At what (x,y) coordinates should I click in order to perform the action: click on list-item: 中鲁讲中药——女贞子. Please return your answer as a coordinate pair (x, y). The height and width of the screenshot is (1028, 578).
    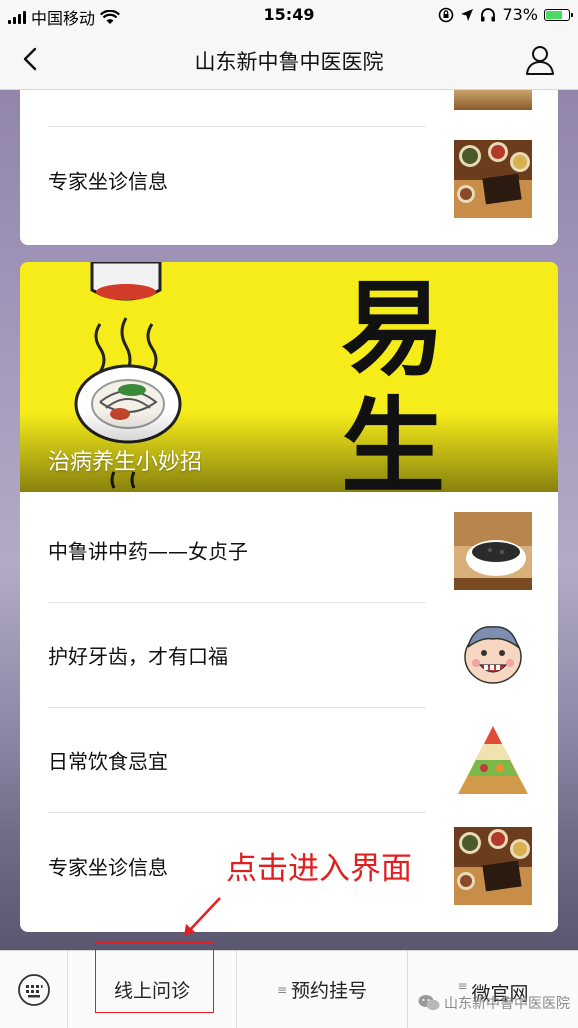
    Looking at the image, I should click on (237, 550).